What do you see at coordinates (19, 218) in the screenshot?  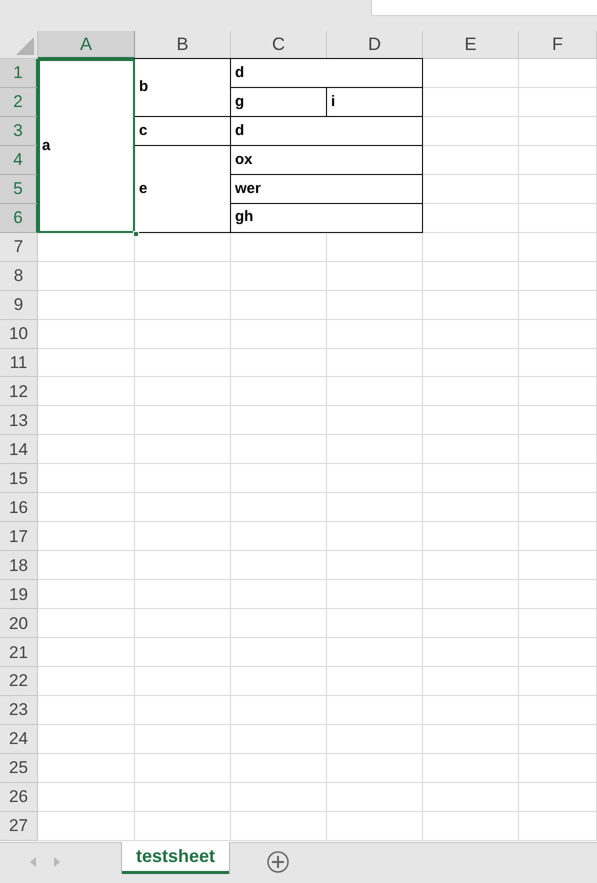 I see `row-header: 6` at bounding box center [19, 218].